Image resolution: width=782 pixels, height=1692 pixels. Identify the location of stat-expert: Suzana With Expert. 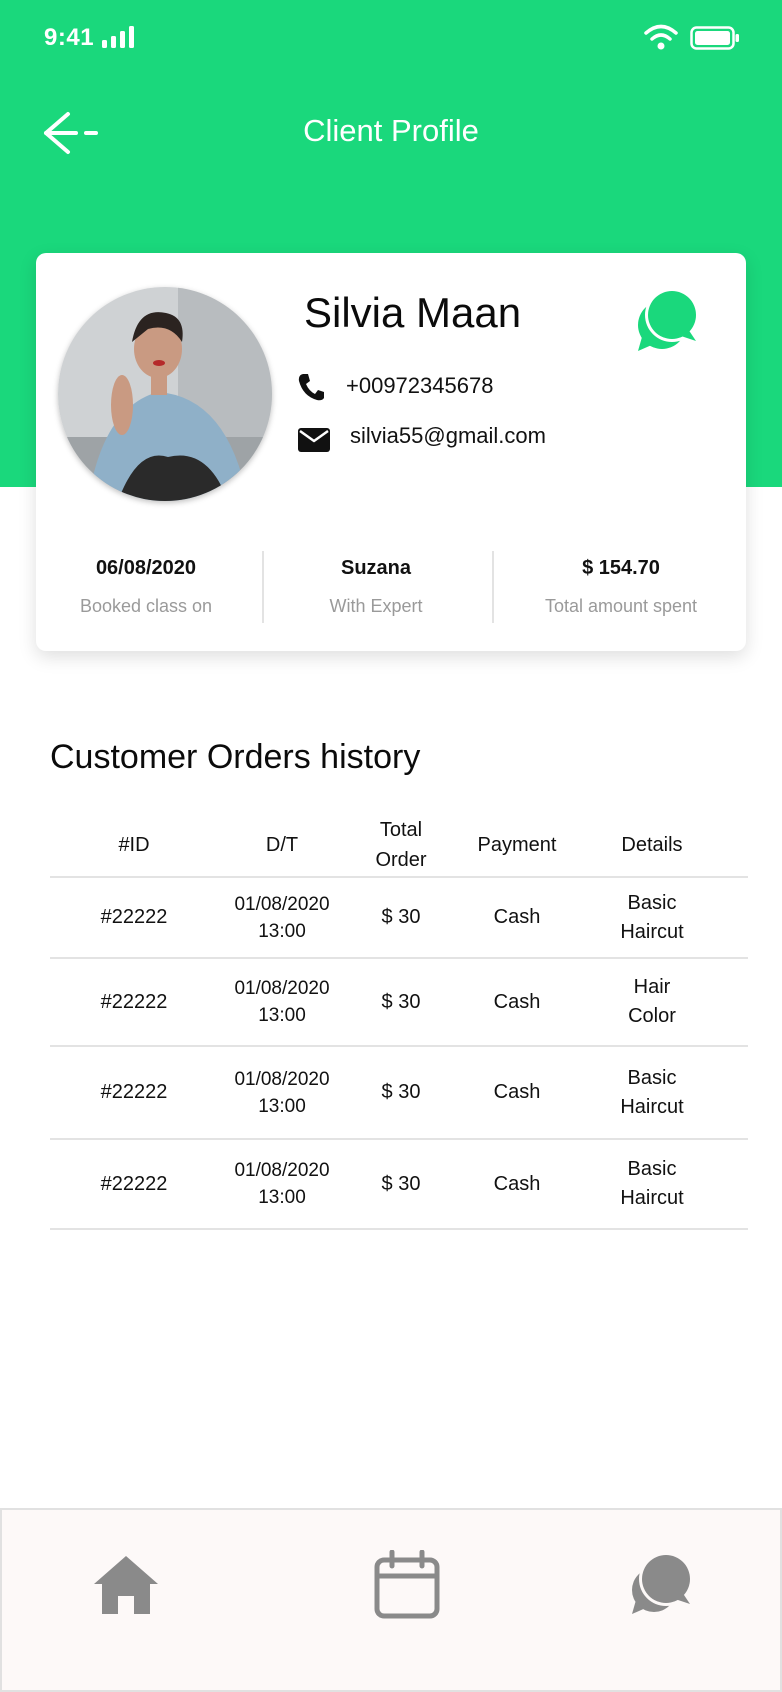
(376, 587).